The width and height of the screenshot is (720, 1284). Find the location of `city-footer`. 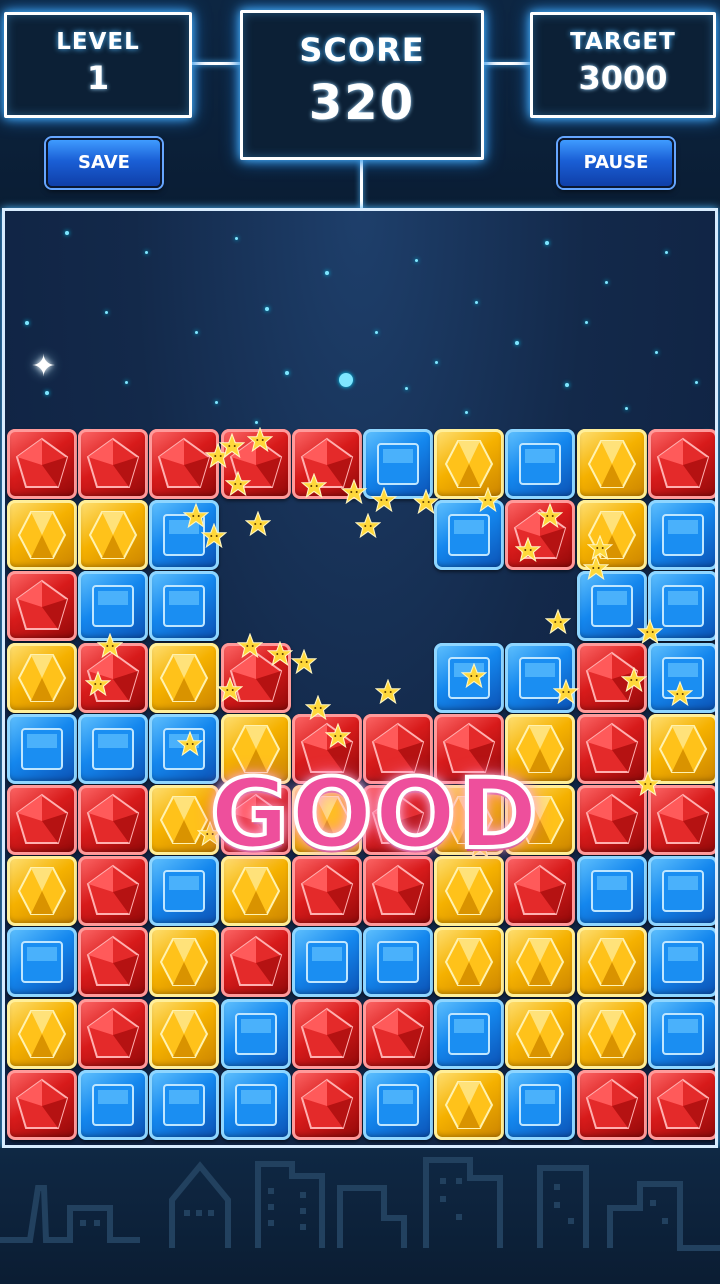

city-footer is located at coordinates (360, 1214).